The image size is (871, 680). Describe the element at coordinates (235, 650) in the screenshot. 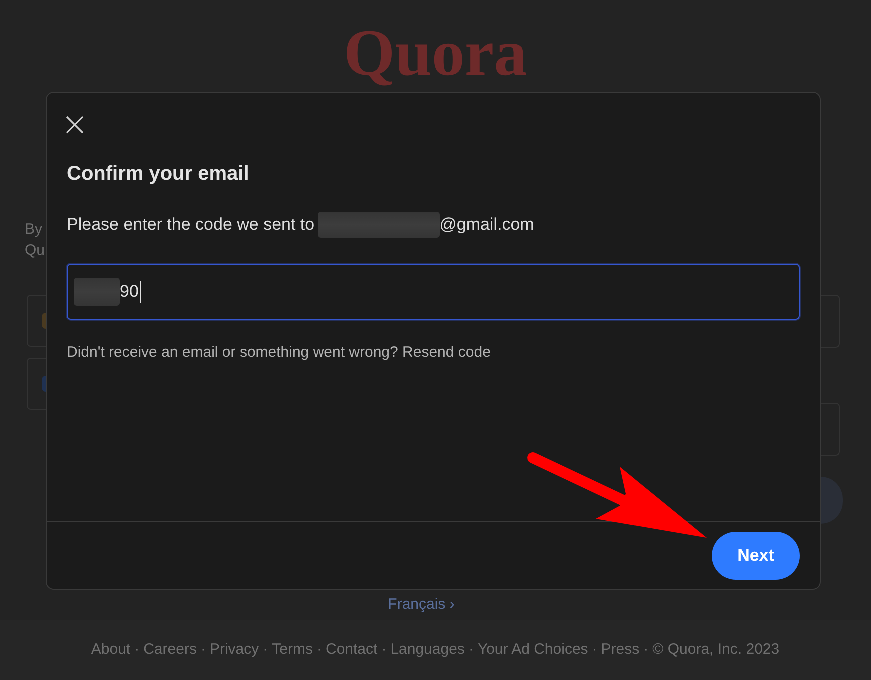

I see `footer-link: Privacy` at that location.